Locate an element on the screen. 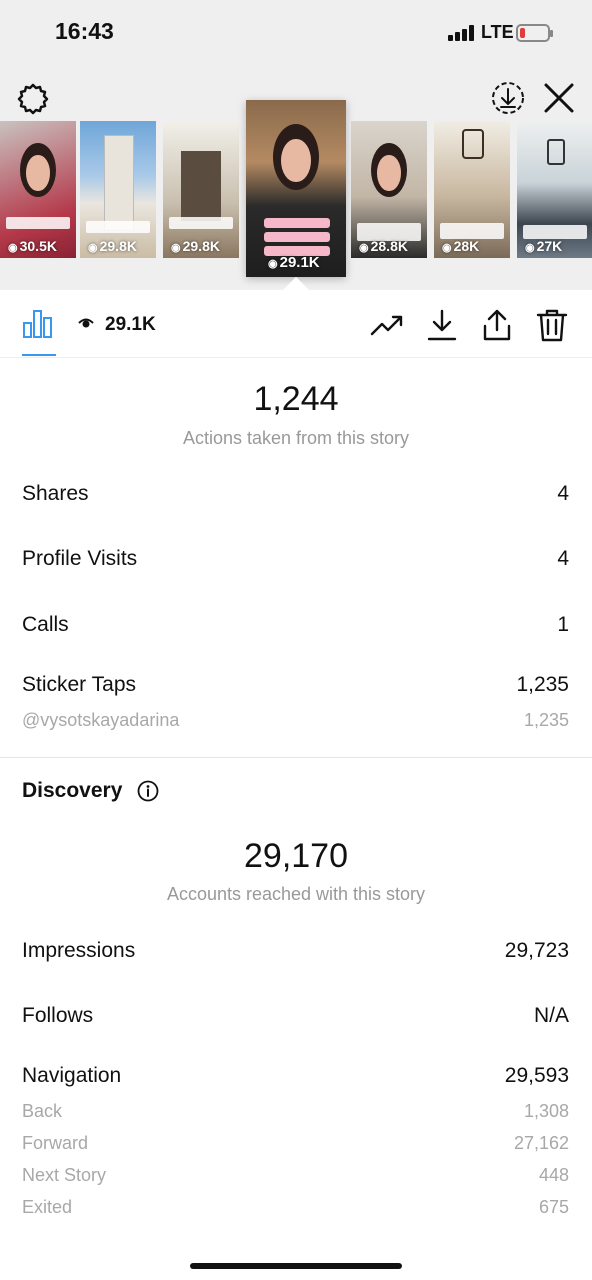 This screenshot has width=592, height=1280. close-icon is located at coordinates (559, 98).